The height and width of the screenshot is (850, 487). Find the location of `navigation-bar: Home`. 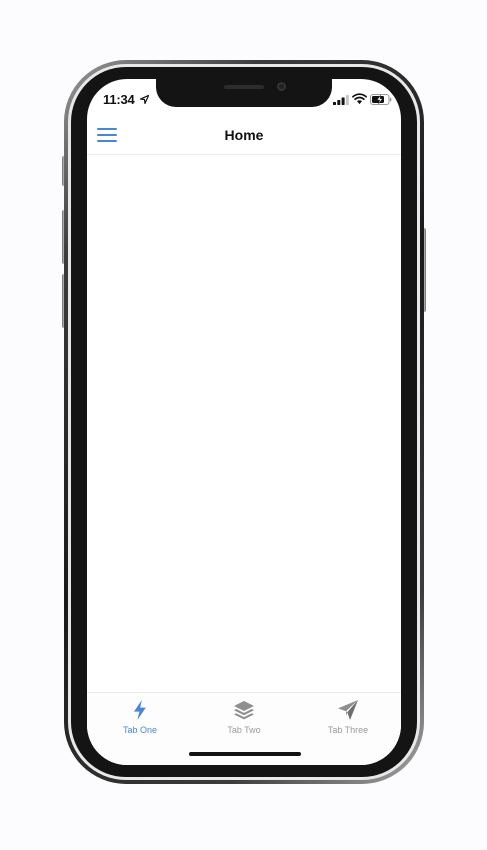

navigation-bar: Home is located at coordinates (244, 135).